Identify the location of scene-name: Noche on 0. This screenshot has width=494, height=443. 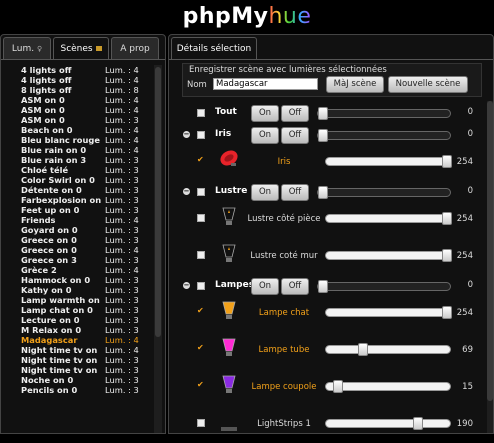
(47, 380).